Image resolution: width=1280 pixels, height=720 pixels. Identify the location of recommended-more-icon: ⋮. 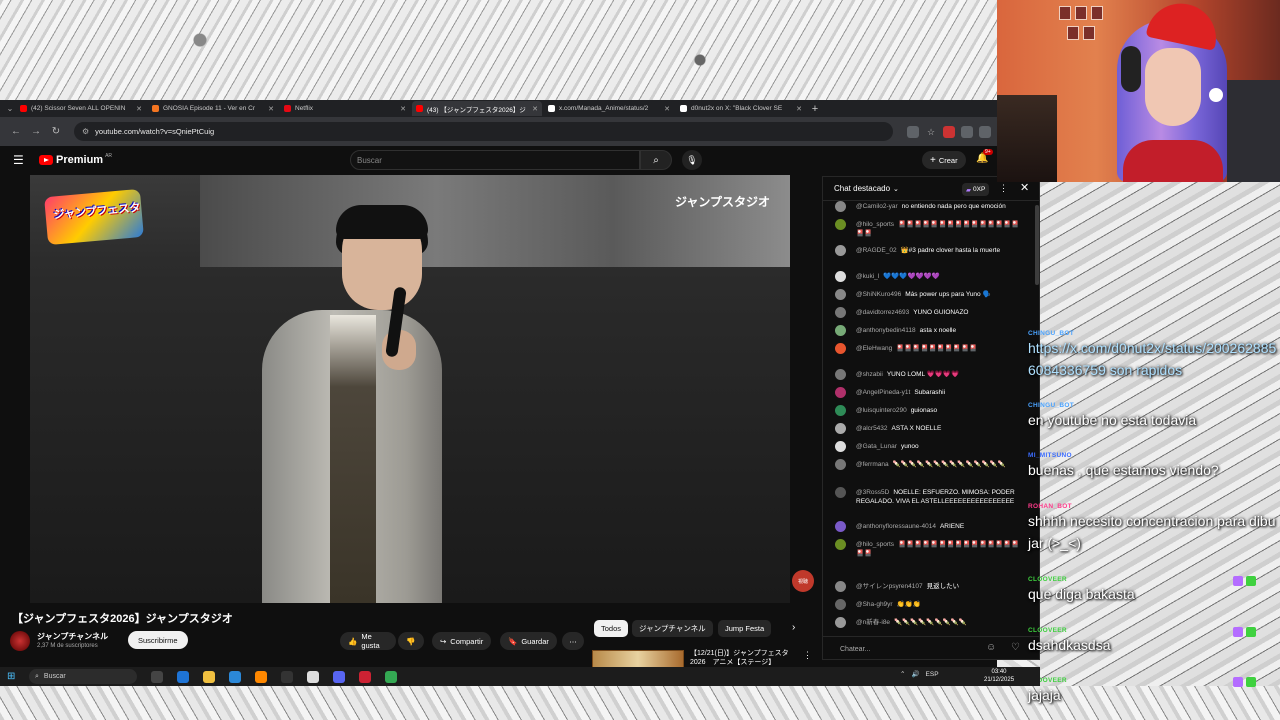
(807, 655).